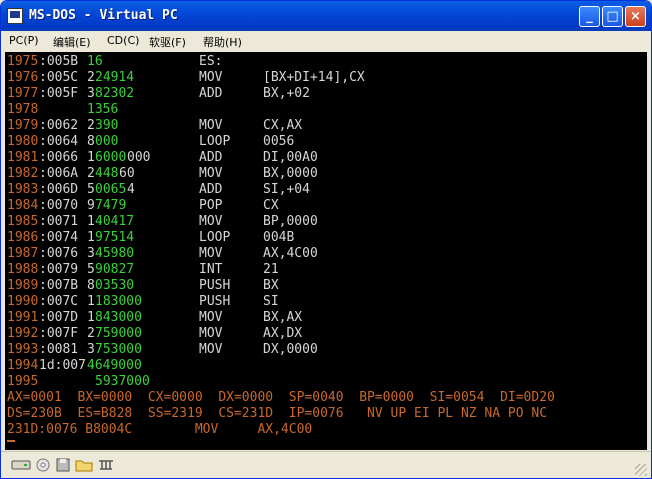  Describe the element at coordinates (111, 157) in the screenshot. I see `value: 6000` at that location.